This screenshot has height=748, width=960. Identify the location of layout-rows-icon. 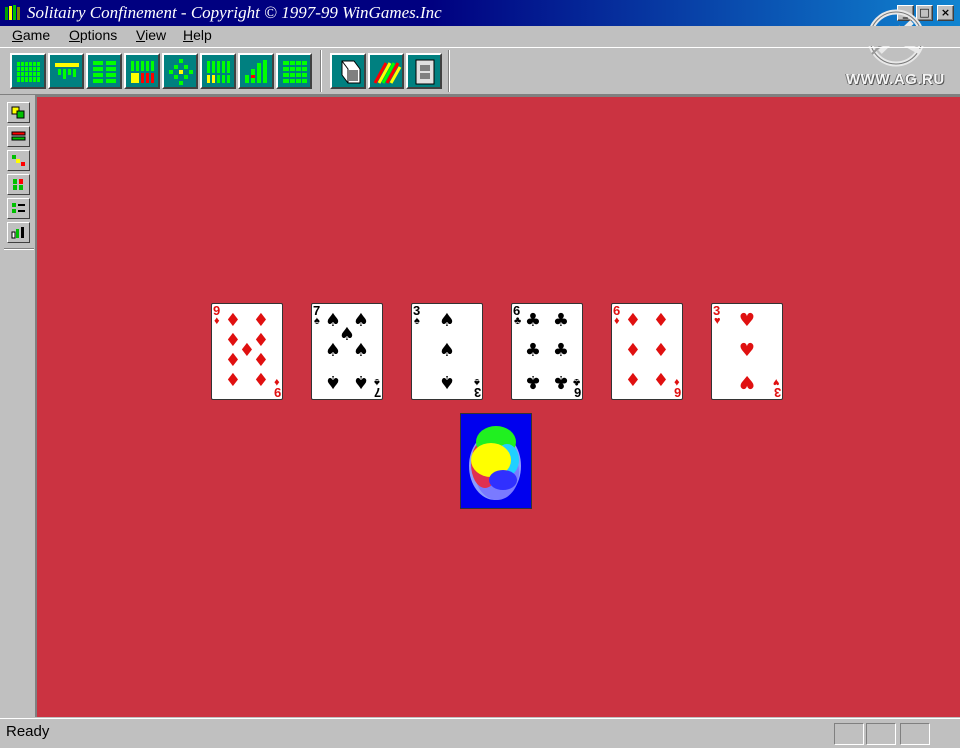
(295, 72).